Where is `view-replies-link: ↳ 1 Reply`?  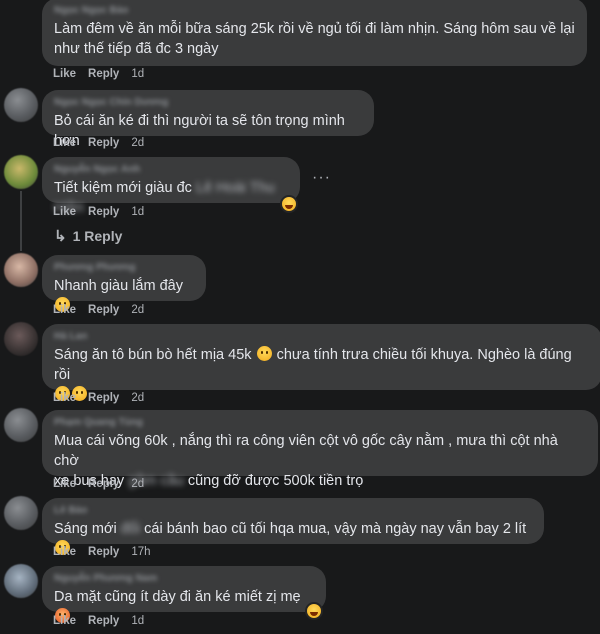
view-replies-link: ↳ 1 Reply is located at coordinates (88, 236).